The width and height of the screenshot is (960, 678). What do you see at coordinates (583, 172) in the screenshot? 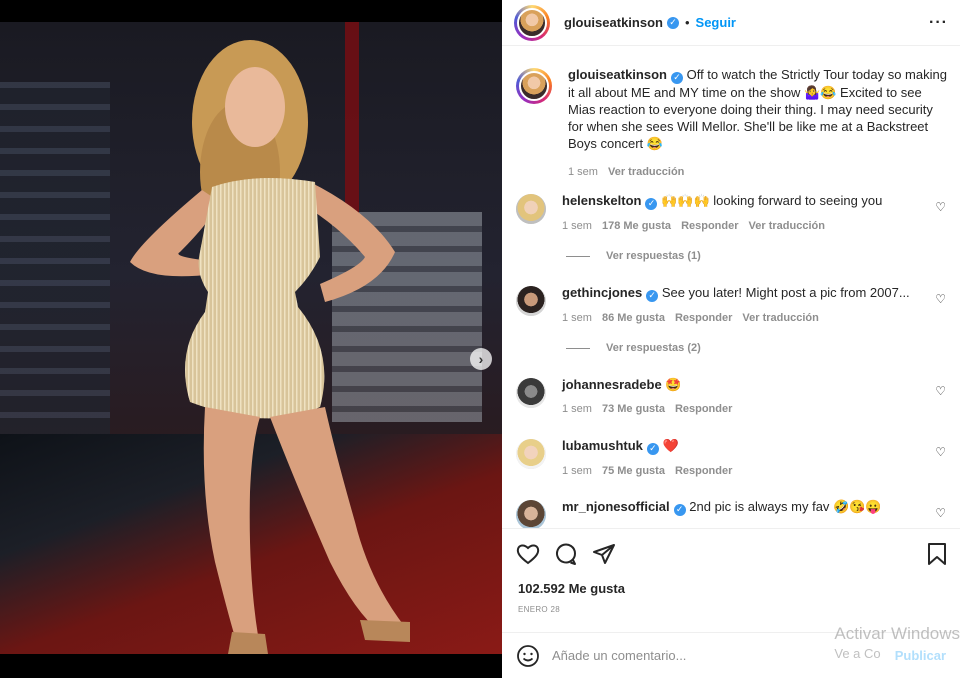
I see `caption-time: 1 sem` at bounding box center [583, 172].